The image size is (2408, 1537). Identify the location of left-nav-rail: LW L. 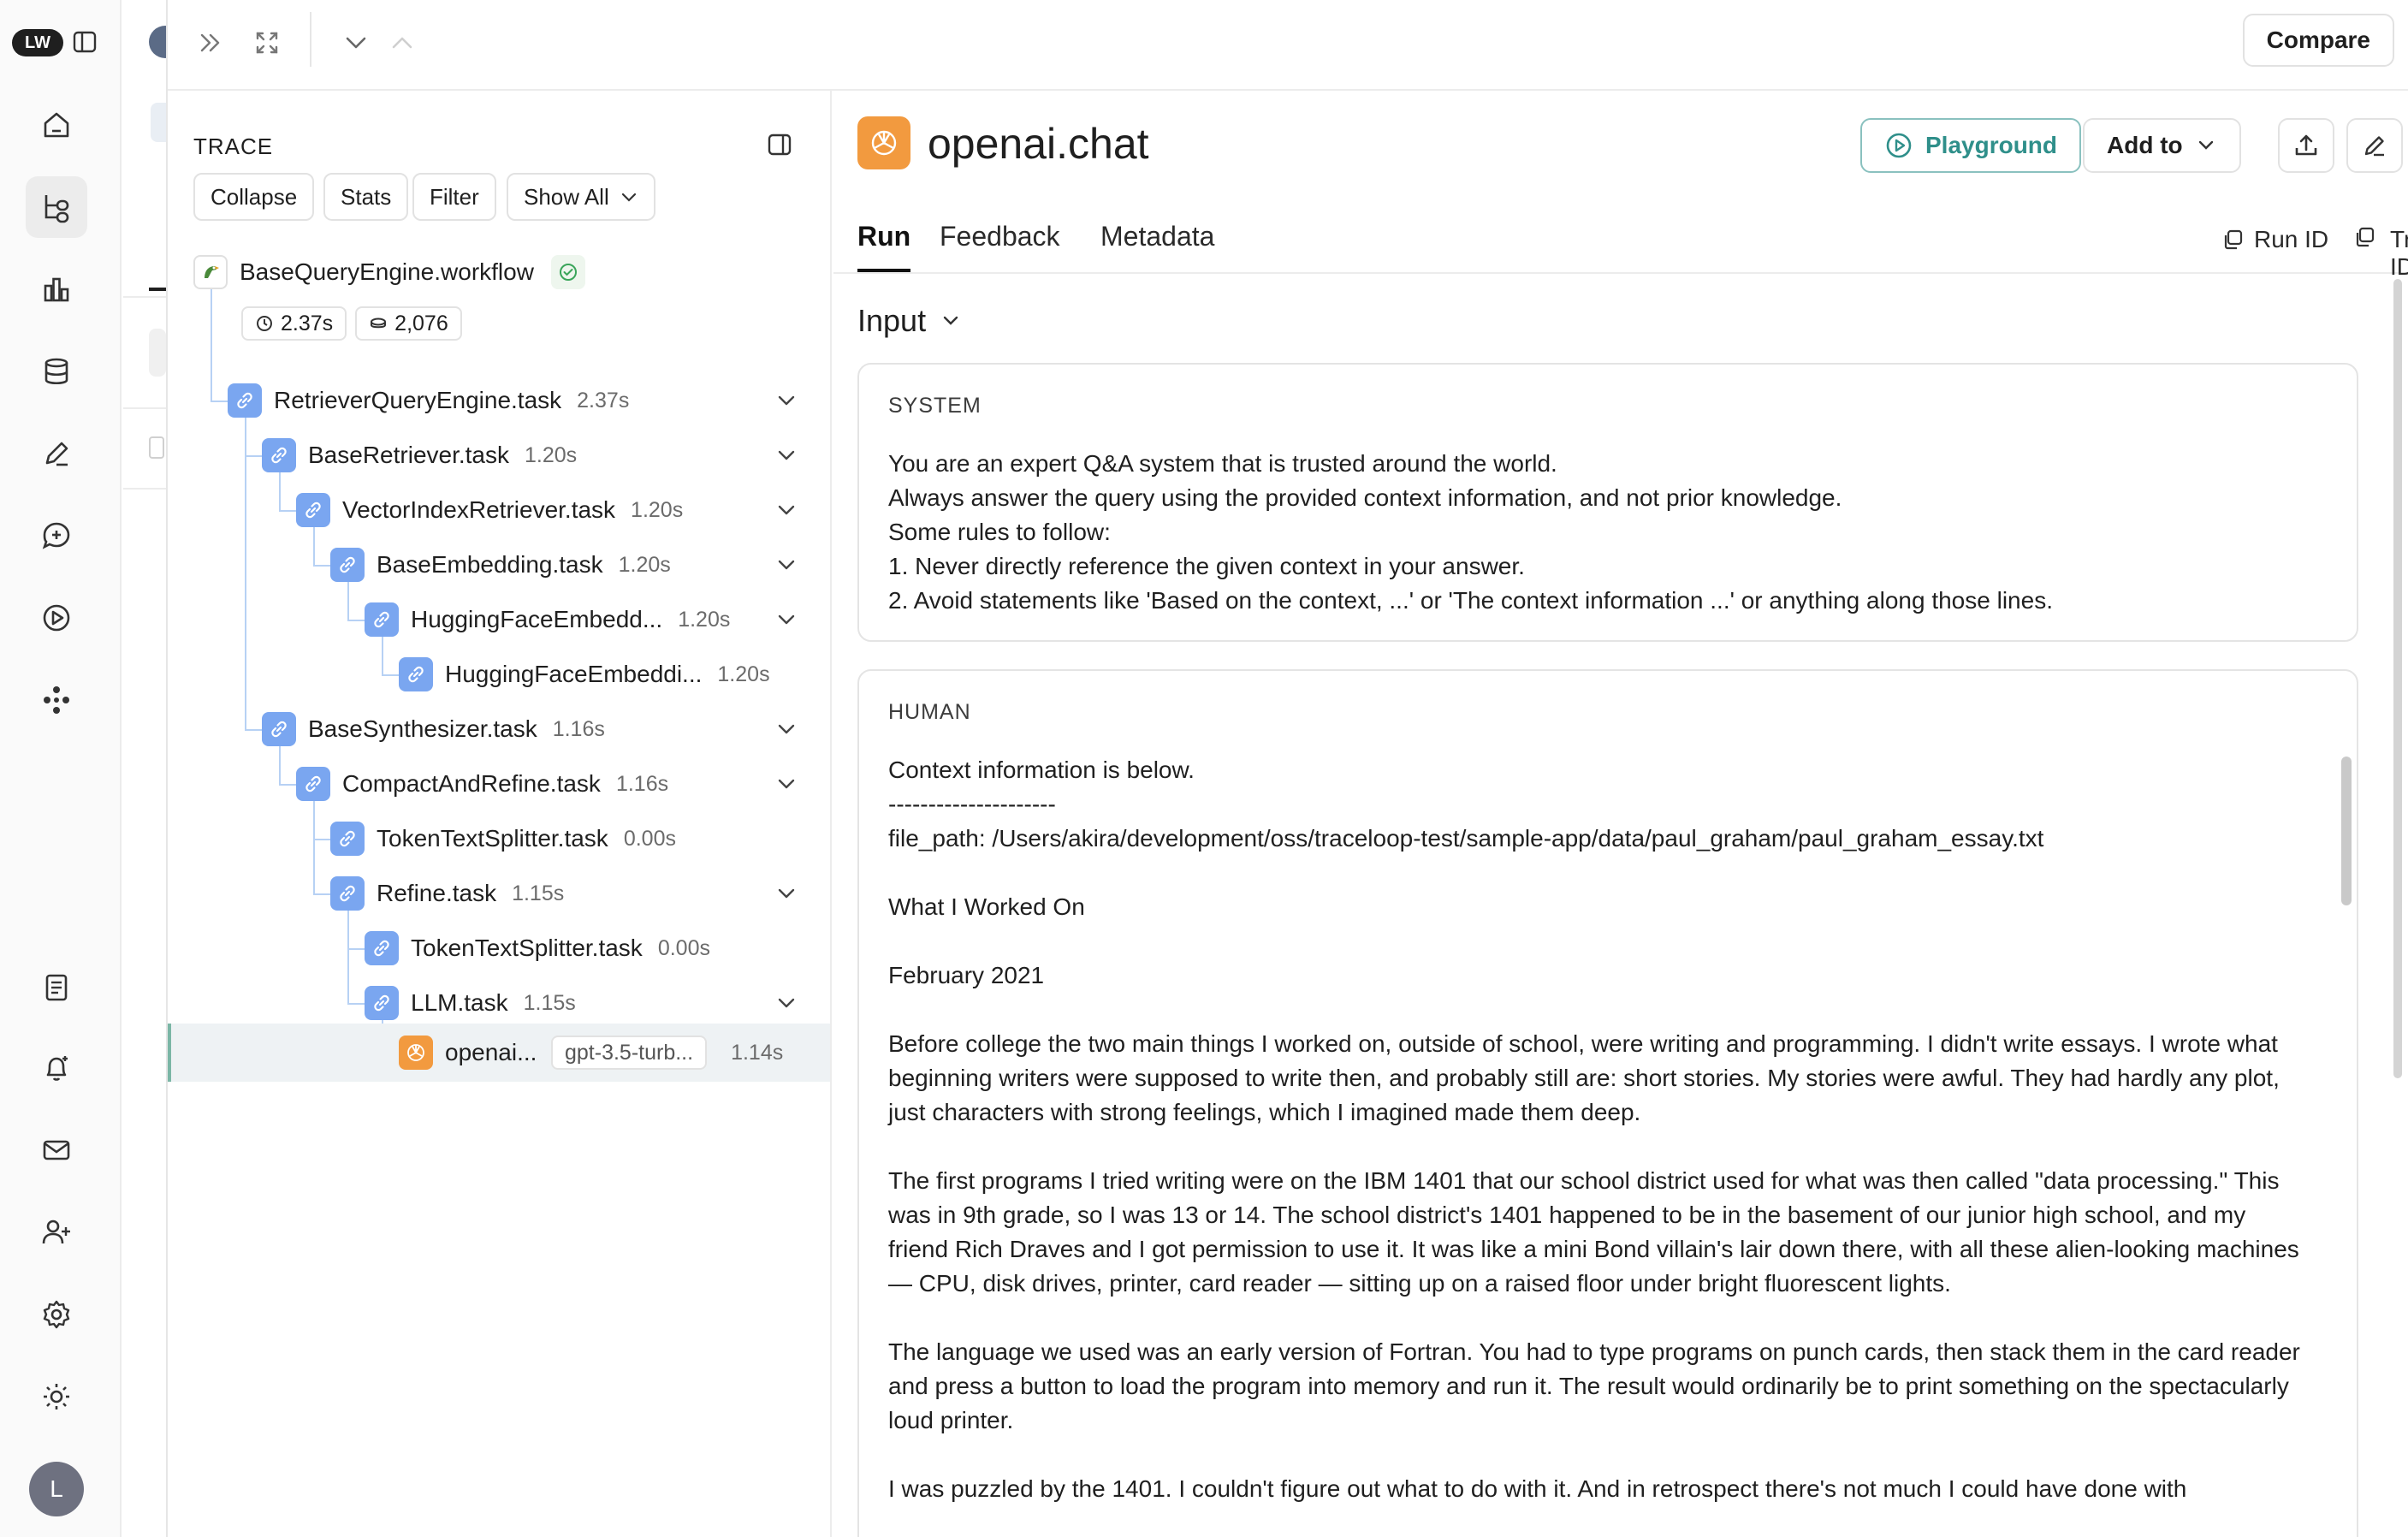
(61, 768).